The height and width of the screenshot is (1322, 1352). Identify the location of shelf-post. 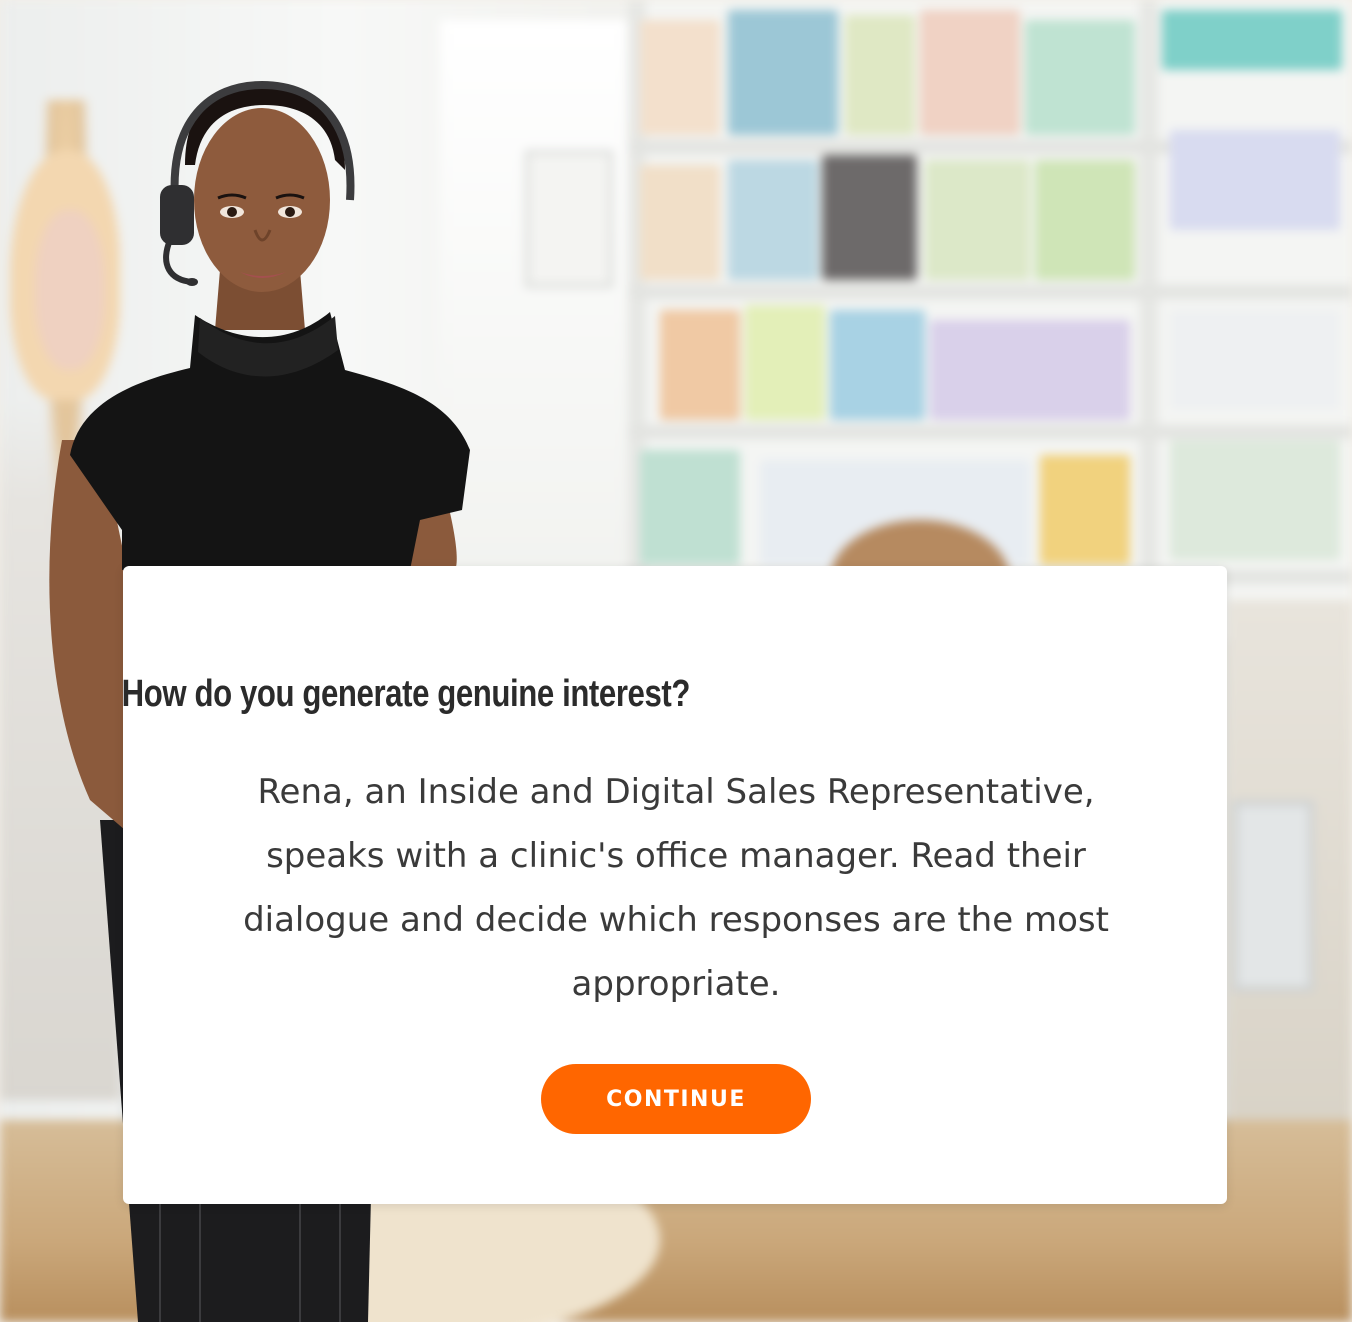
(1149, 320).